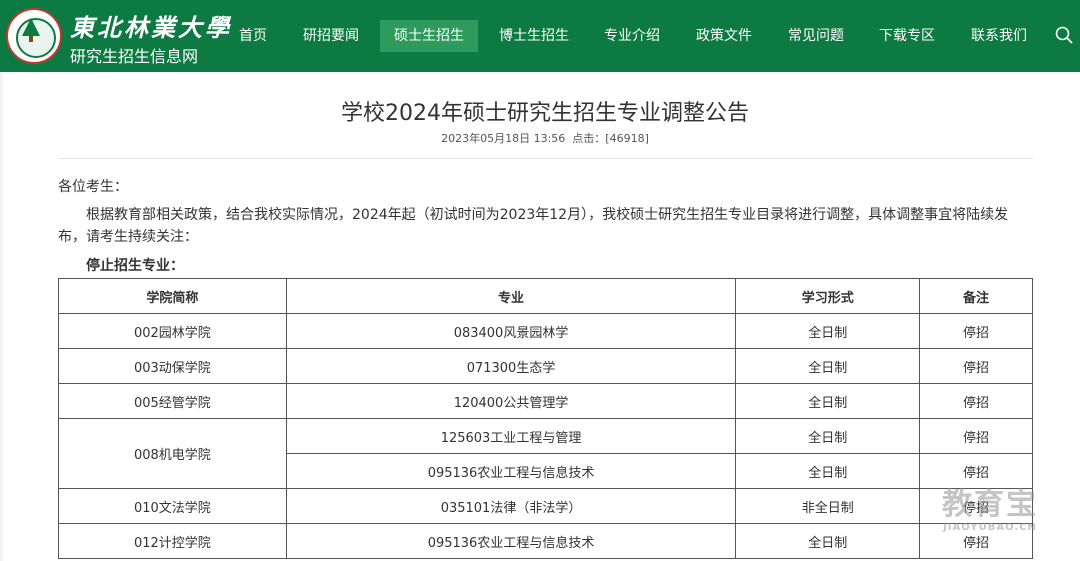  What do you see at coordinates (172, 541) in the screenshot?
I see `college-cell: 012计控学院` at bounding box center [172, 541].